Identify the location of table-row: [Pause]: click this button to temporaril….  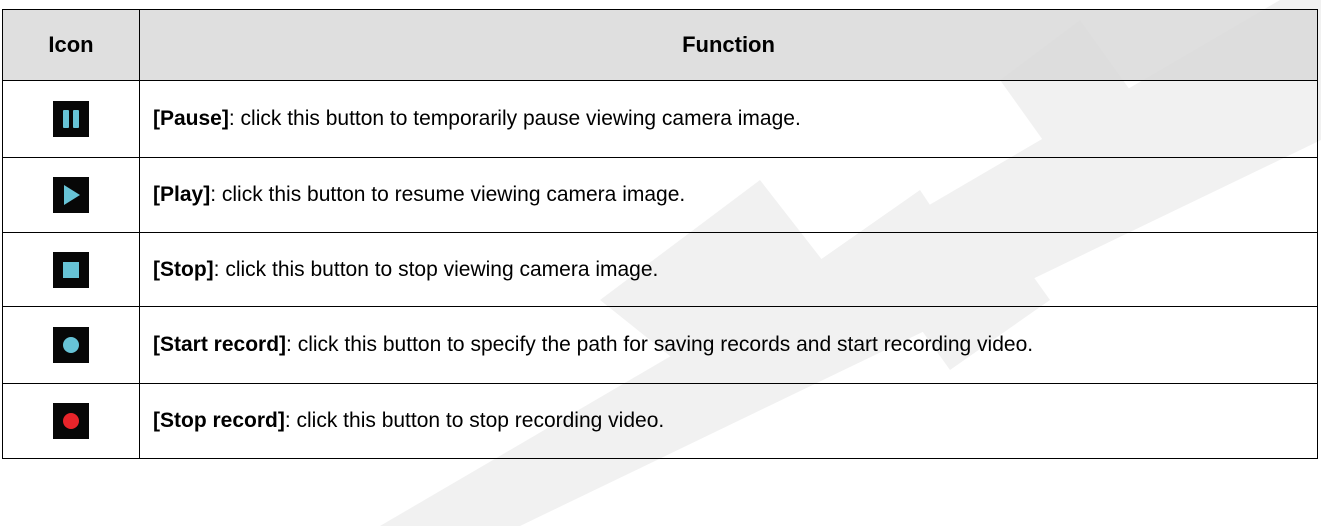
(660, 119).